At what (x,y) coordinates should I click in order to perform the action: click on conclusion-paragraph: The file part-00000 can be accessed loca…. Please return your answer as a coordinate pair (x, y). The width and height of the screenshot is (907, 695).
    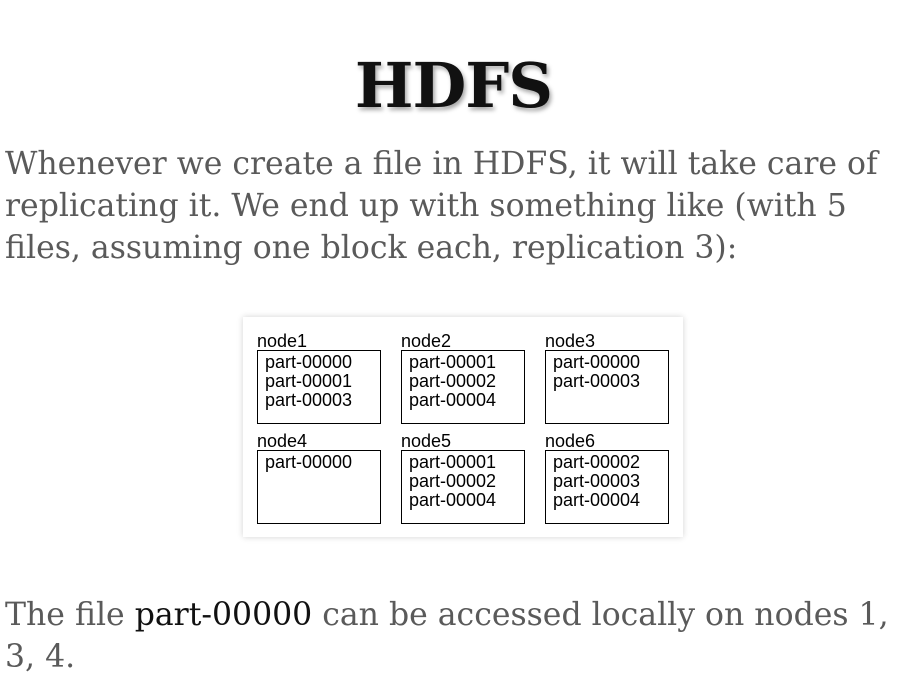
    Looking at the image, I should click on (455, 636).